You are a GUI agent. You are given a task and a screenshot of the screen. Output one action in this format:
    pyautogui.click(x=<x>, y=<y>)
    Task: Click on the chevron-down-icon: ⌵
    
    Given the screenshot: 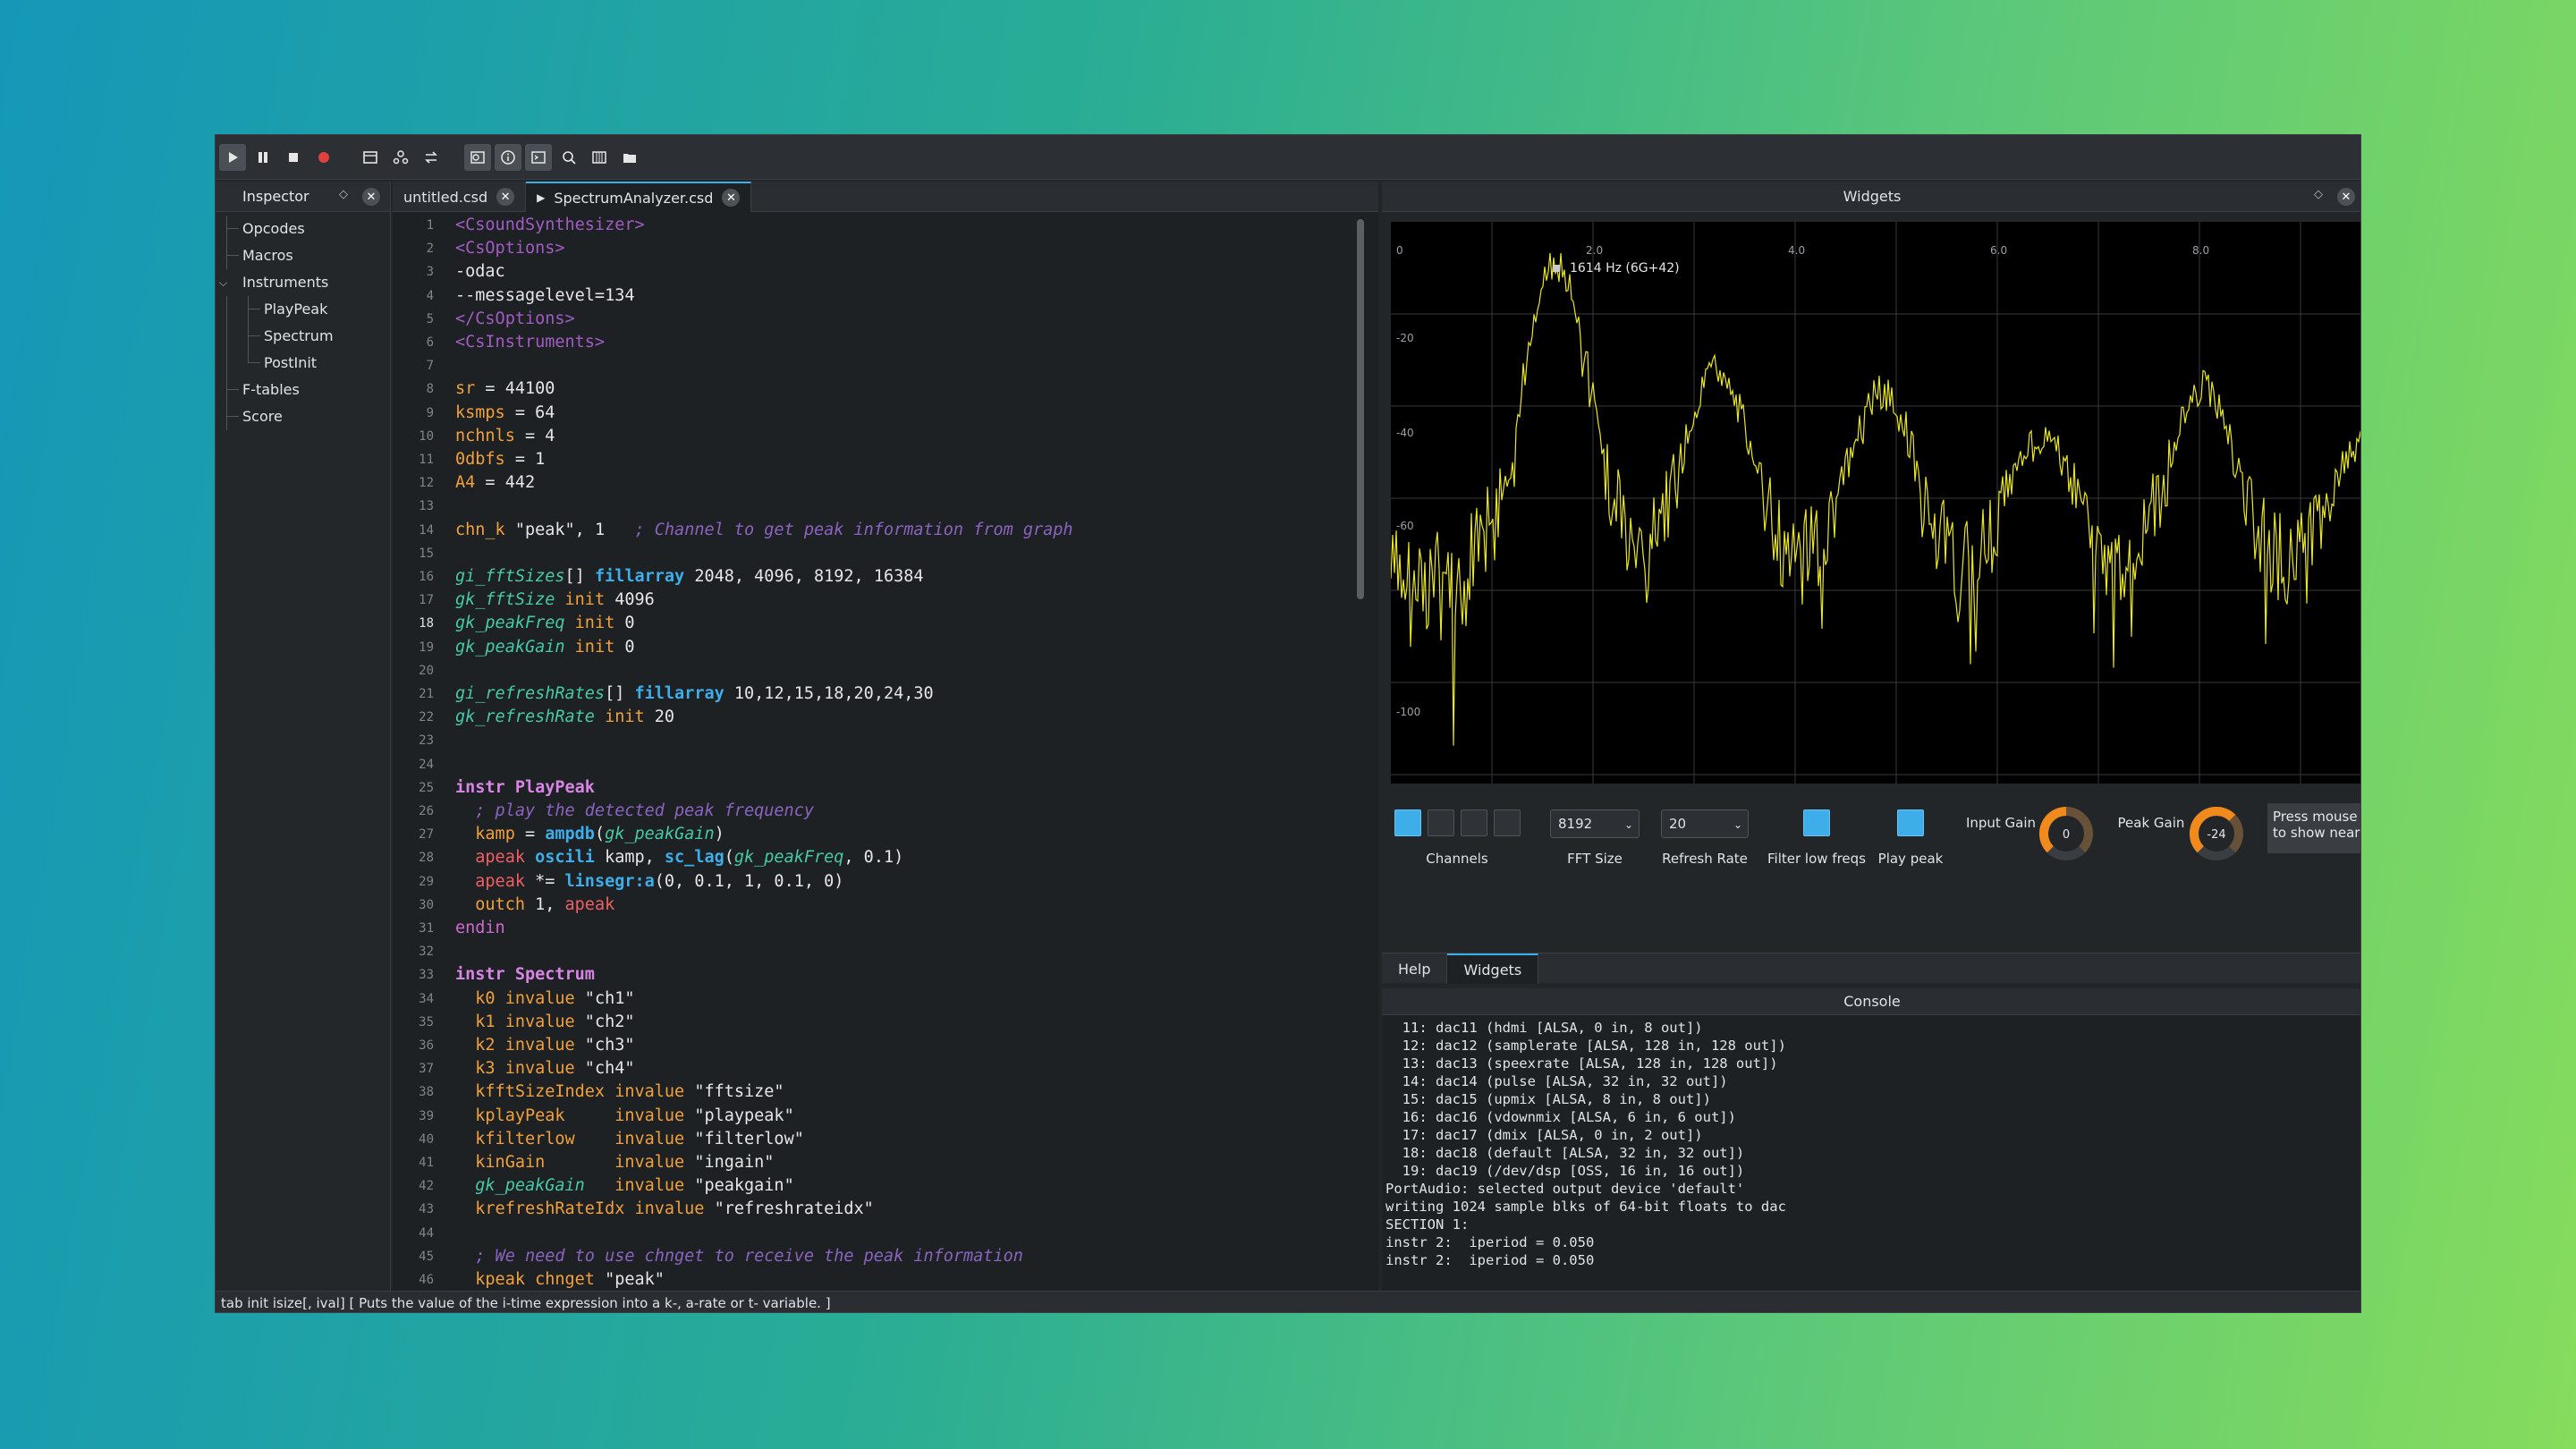 What is the action you would take?
    pyautogui.click(x=223, y=282)
    